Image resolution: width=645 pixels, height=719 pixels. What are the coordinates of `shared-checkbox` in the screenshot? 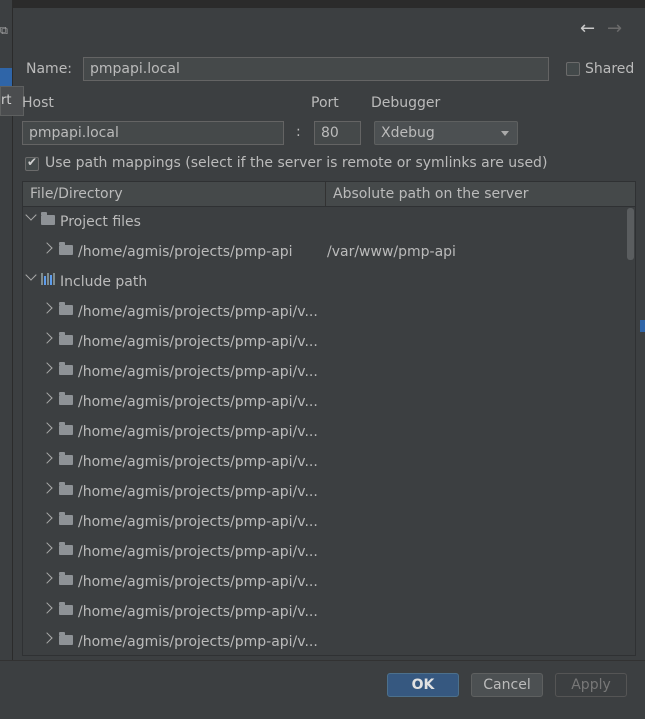 It's located at (573, 69).